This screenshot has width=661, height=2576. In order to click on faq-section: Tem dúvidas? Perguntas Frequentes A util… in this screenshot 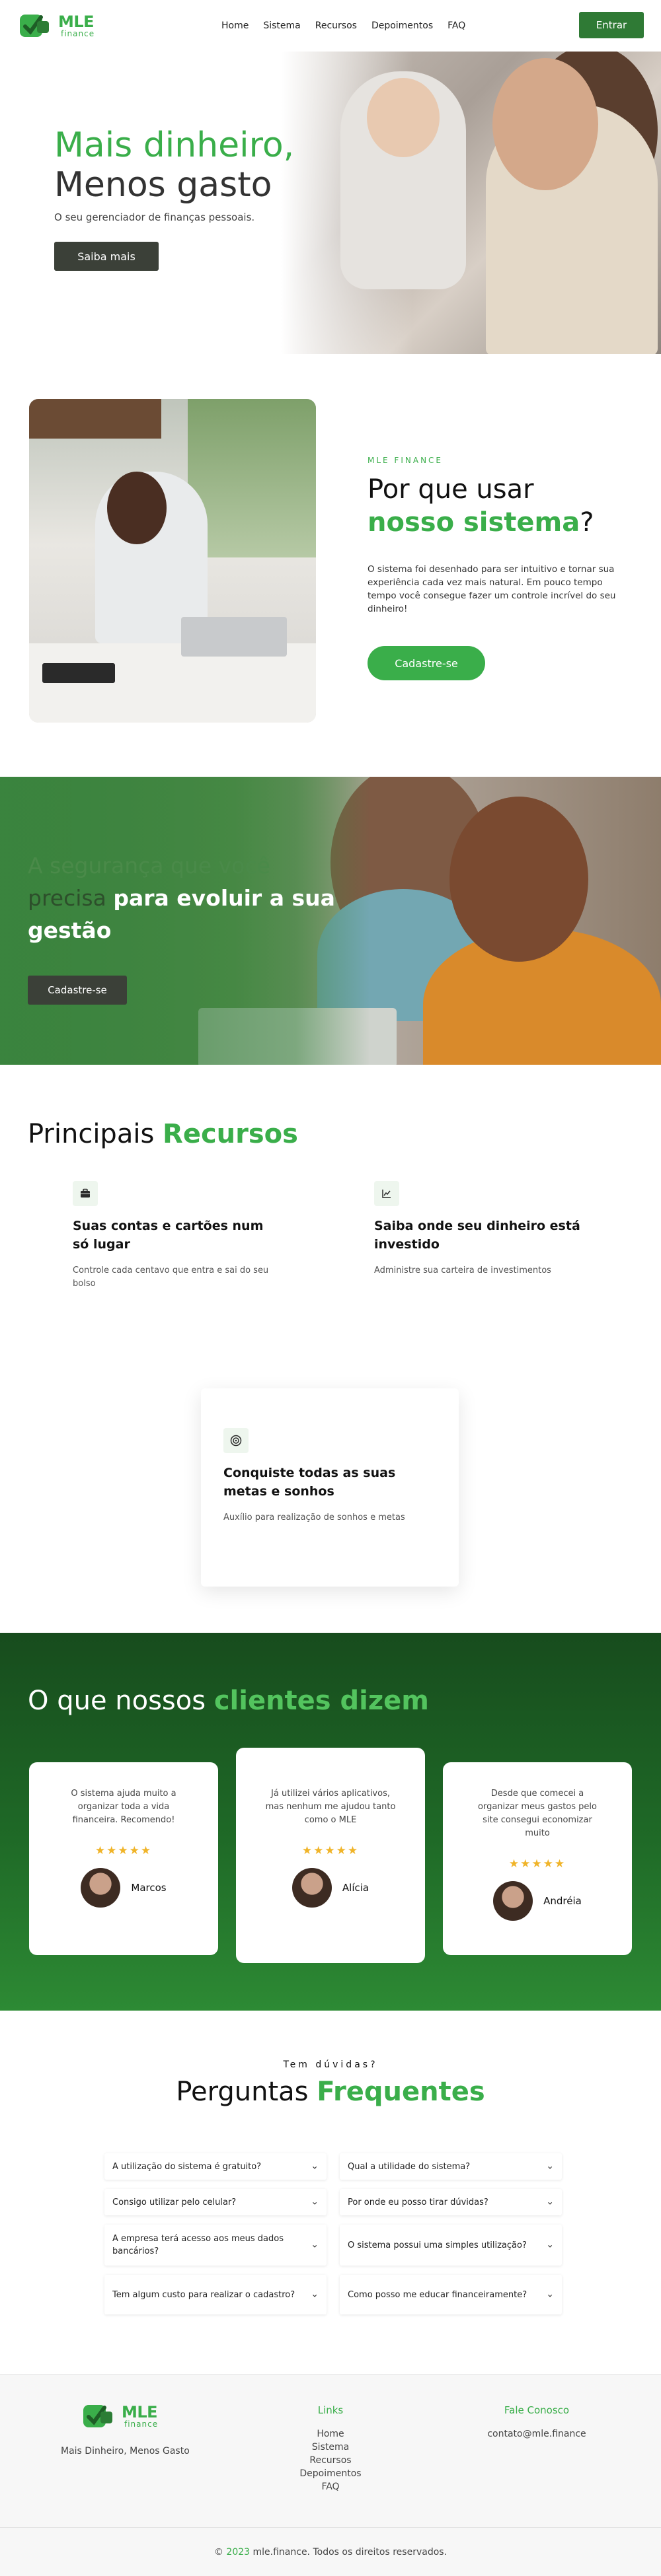, I will do `click(330, 2192)`.